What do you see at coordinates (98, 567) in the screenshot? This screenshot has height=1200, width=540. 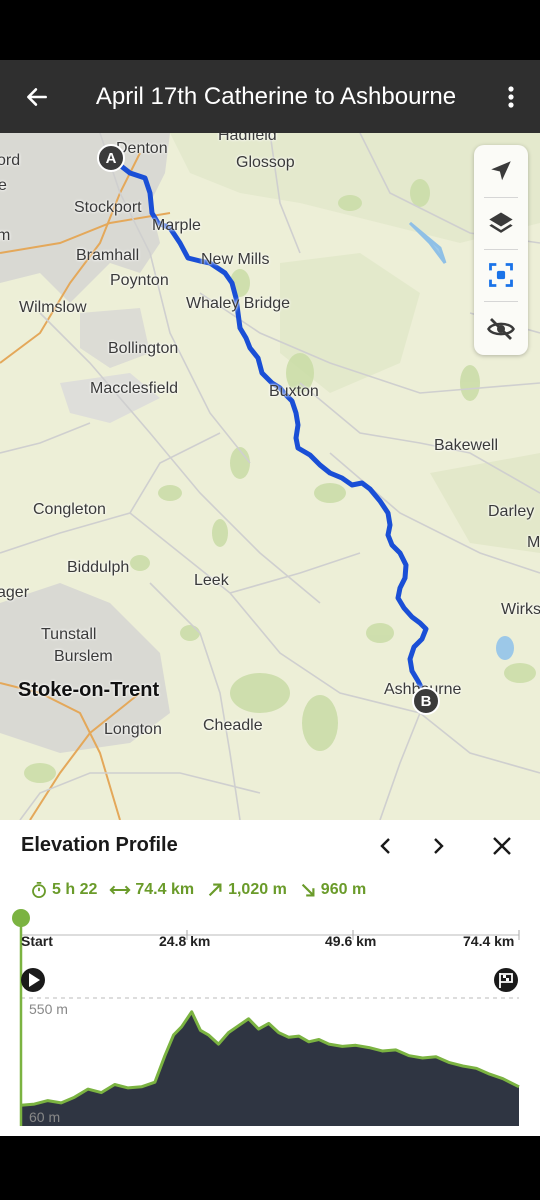 I see `place-label-biddulph: Biddulph` at bounding box center [98, 567].